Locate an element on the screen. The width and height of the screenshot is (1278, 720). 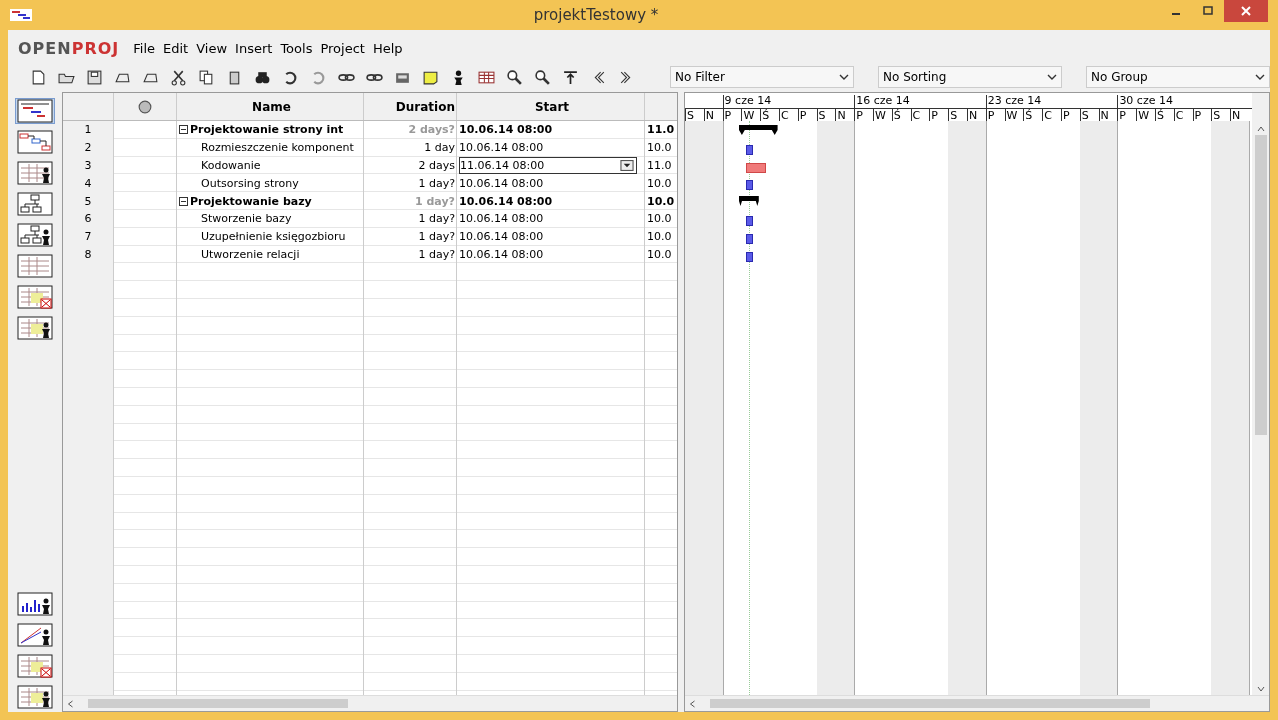
task-name: Kodowanie is located at coordinates (231, 165).